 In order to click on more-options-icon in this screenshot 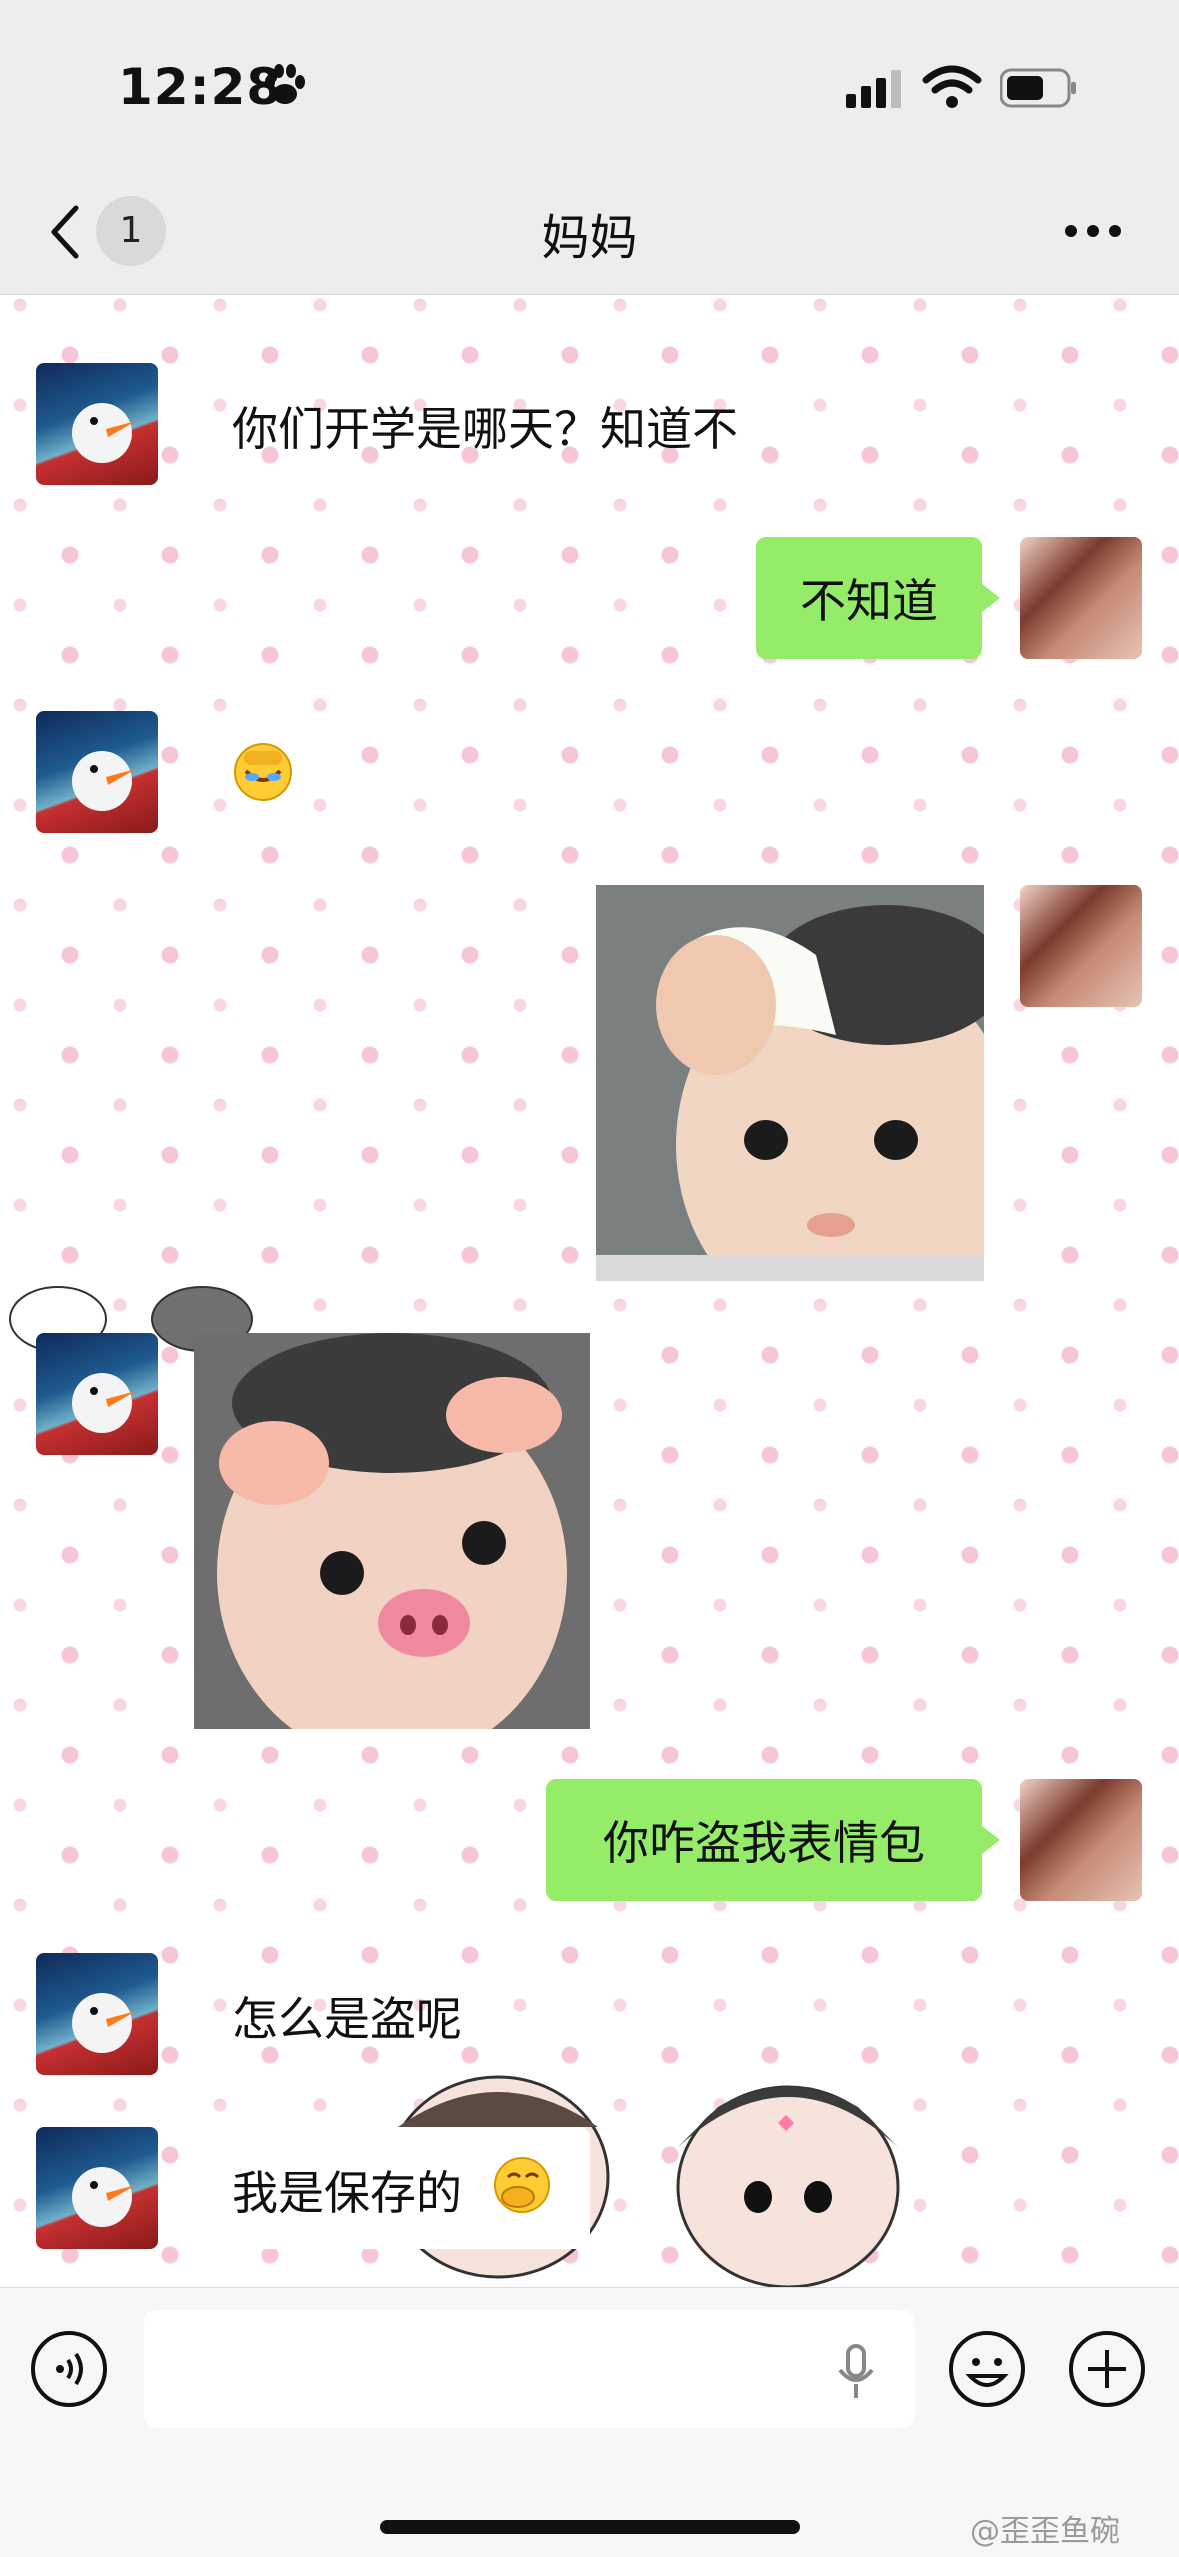, I will do `click(1093, 231)`.